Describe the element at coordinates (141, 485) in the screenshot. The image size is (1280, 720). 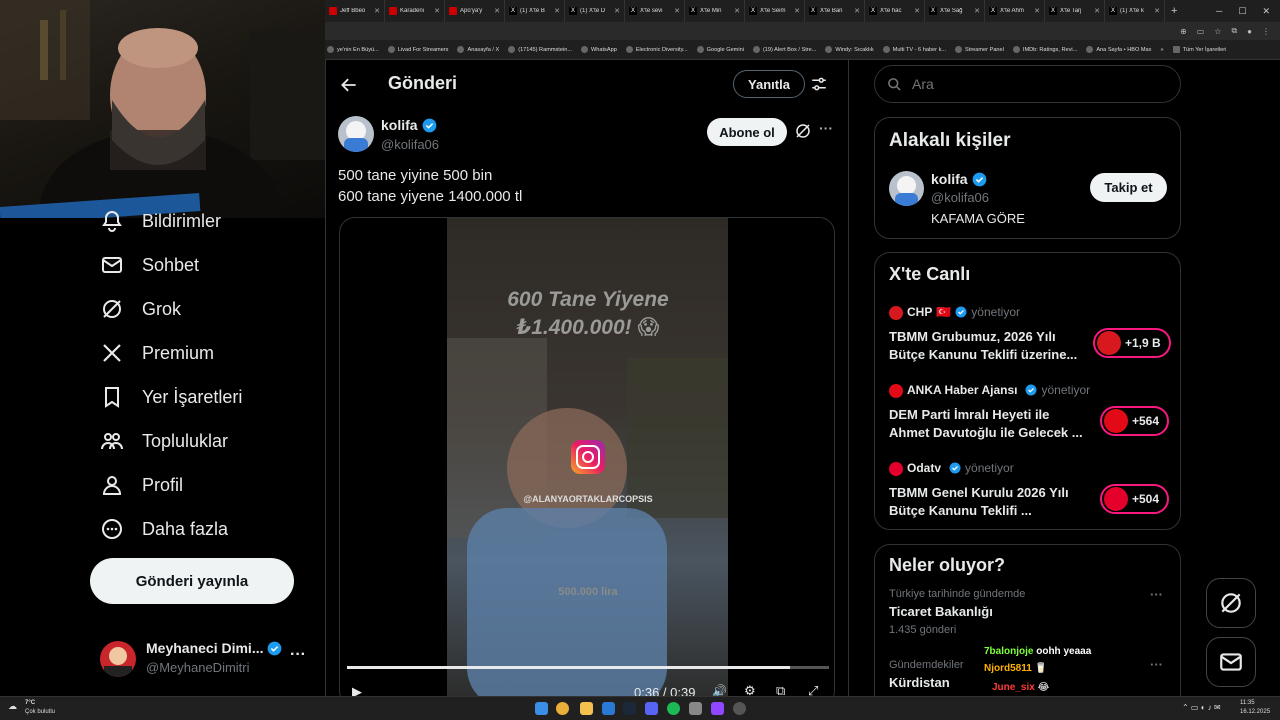
I see `nav-profile: Profil` at that location.